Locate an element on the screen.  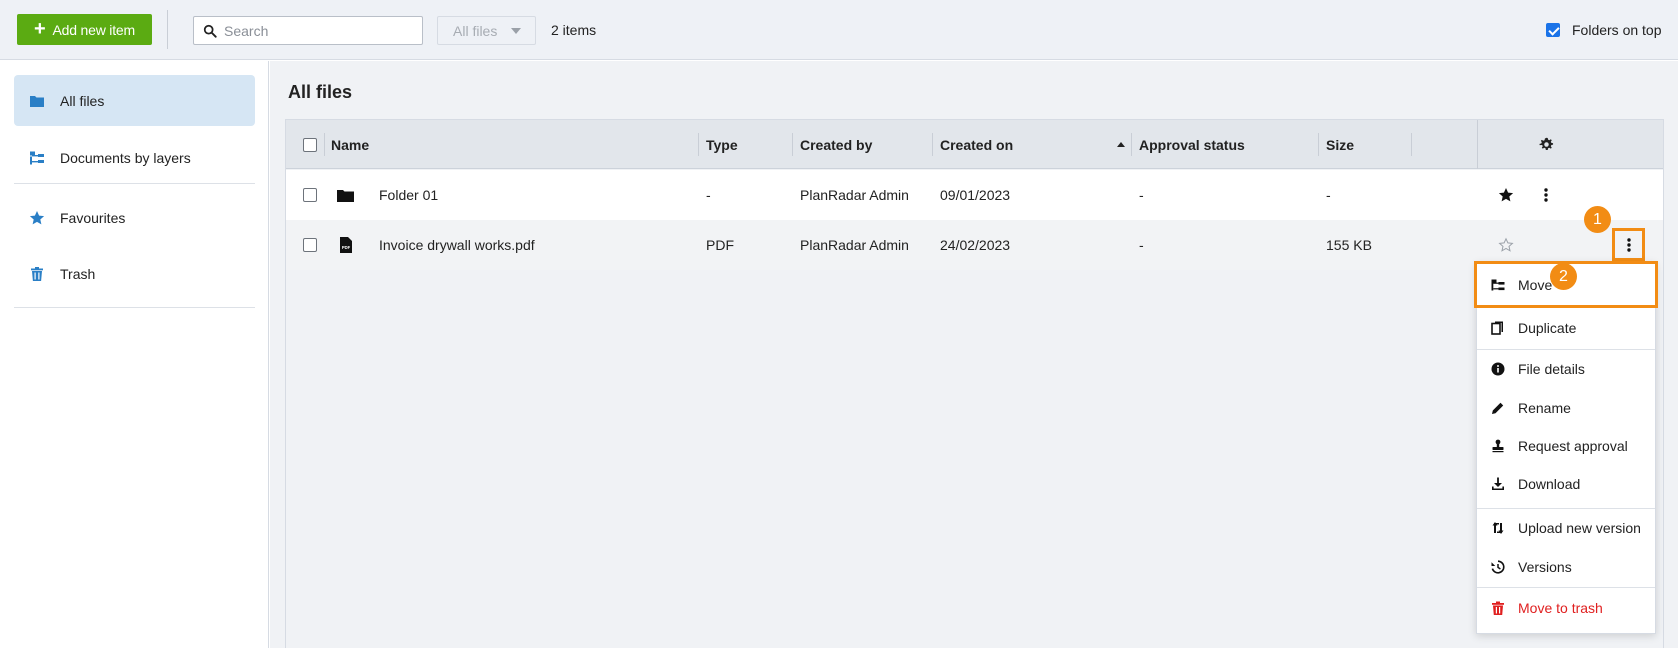
pencil-icon is located at coordinates (1498, 408).